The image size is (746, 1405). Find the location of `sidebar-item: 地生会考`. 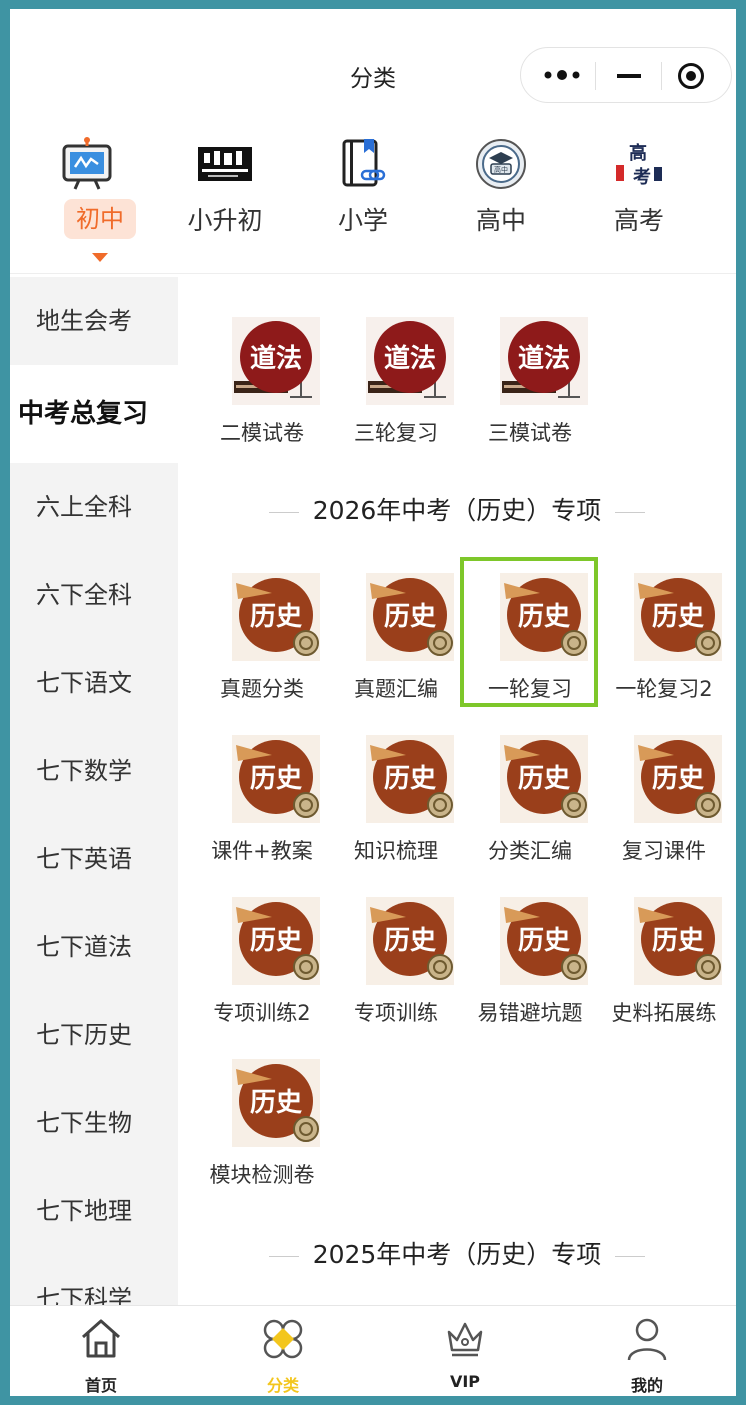

sidebar-item: 地生会考 is located at coordinates (94, 321).